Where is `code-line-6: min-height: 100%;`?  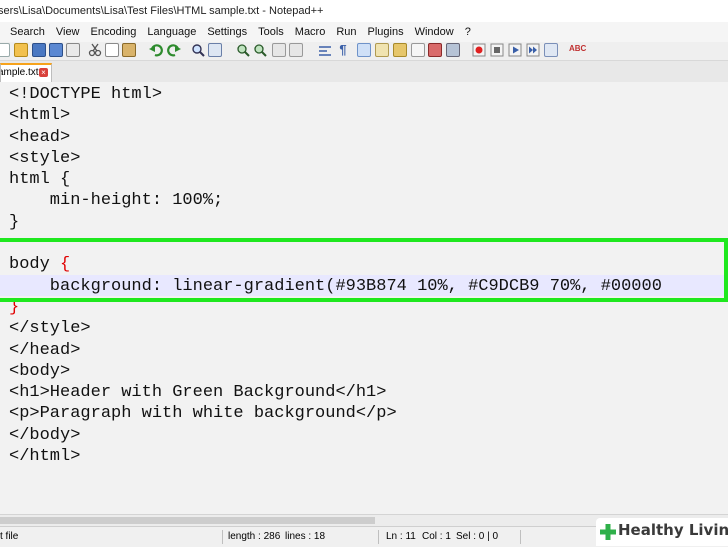
code-line-6: min-height: 100%; is located at coordinates (116, 201).